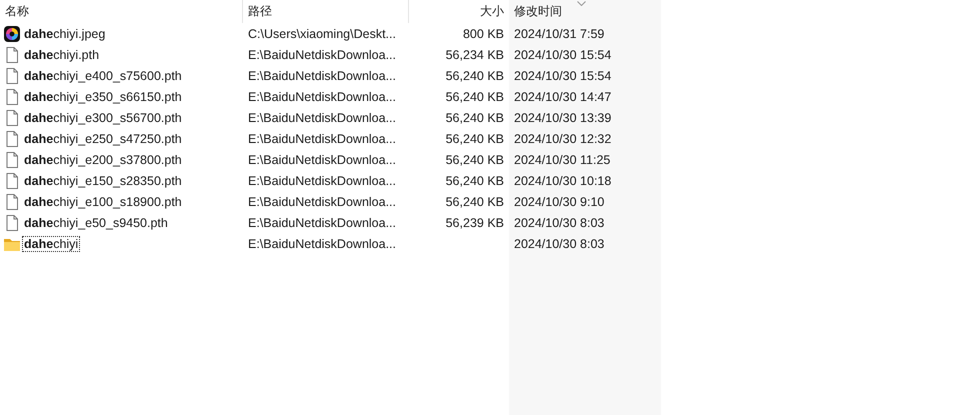 The image size is (958, 415). I want to click on modified-date: 2024/10/30 11:25, so click(562, 159).